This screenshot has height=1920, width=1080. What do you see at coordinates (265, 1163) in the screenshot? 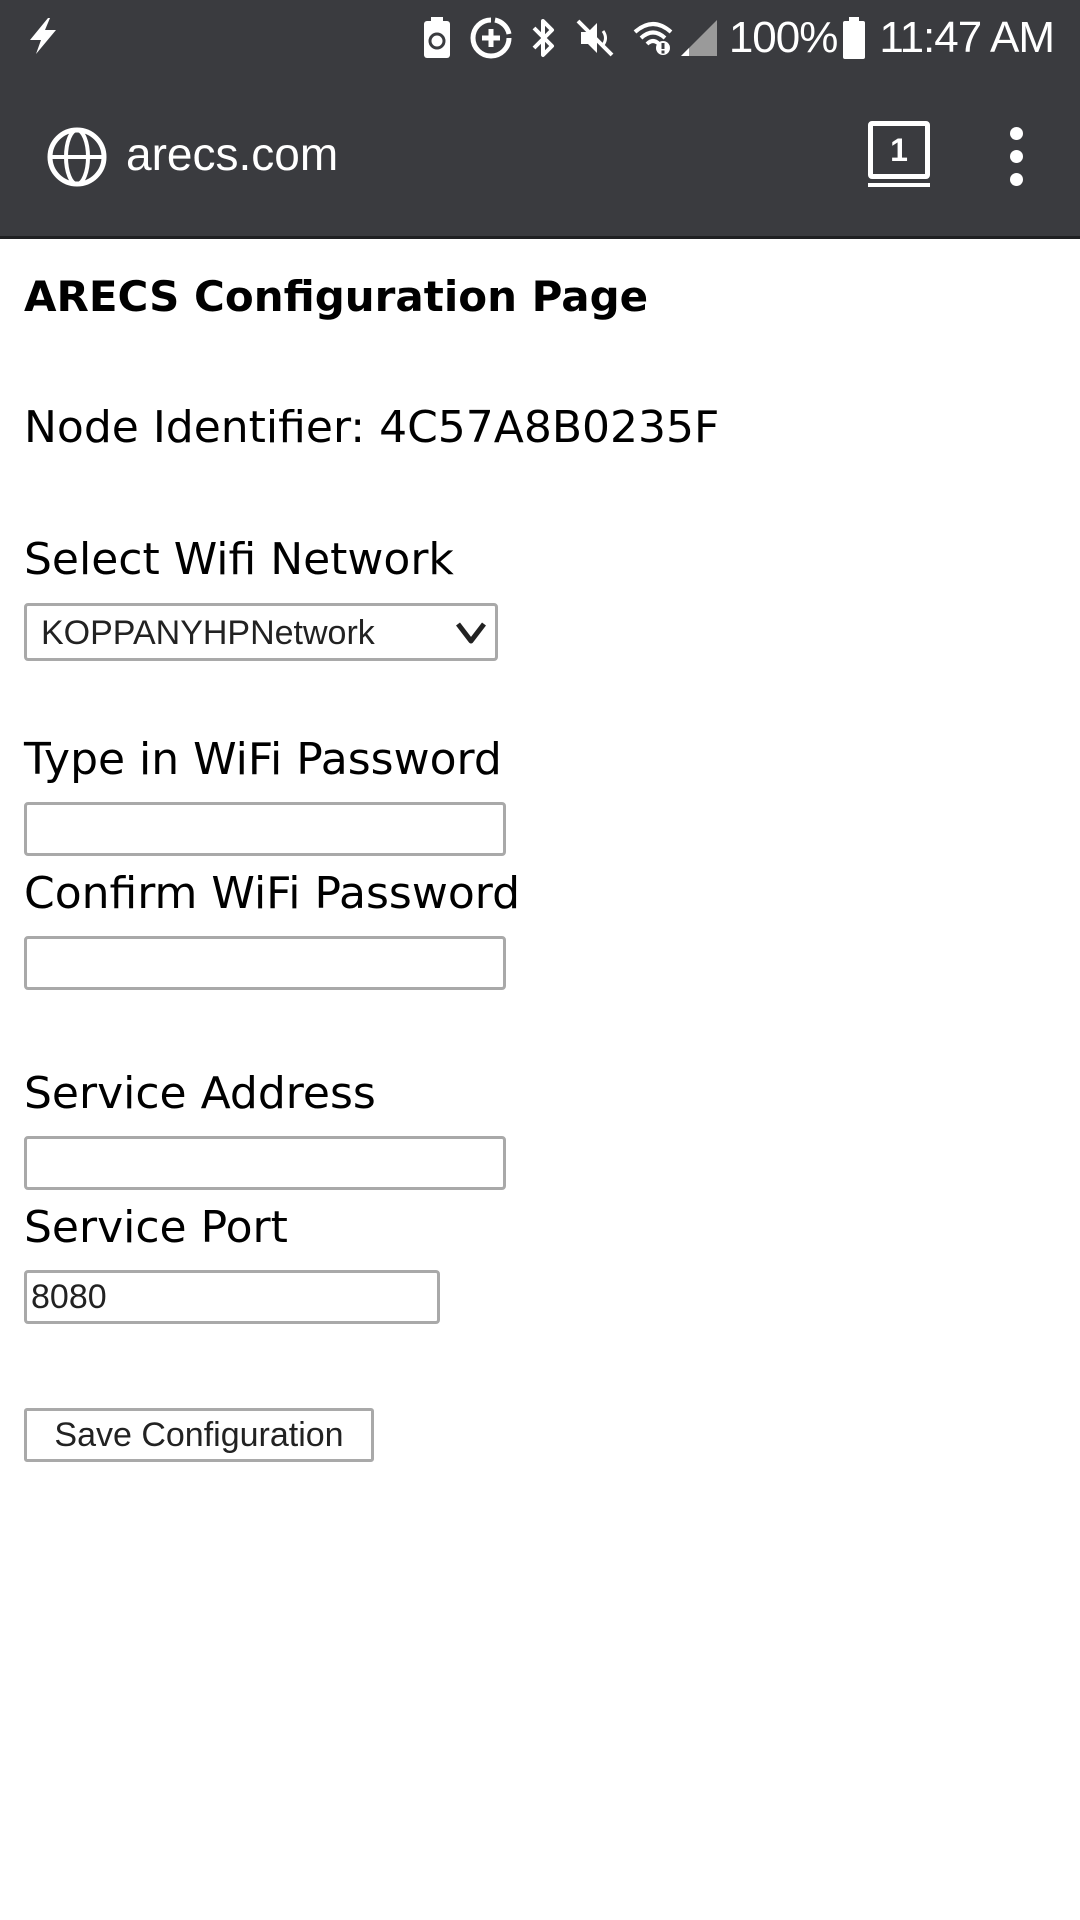
I see `service-address-input` at bounding box center [265, 1163].